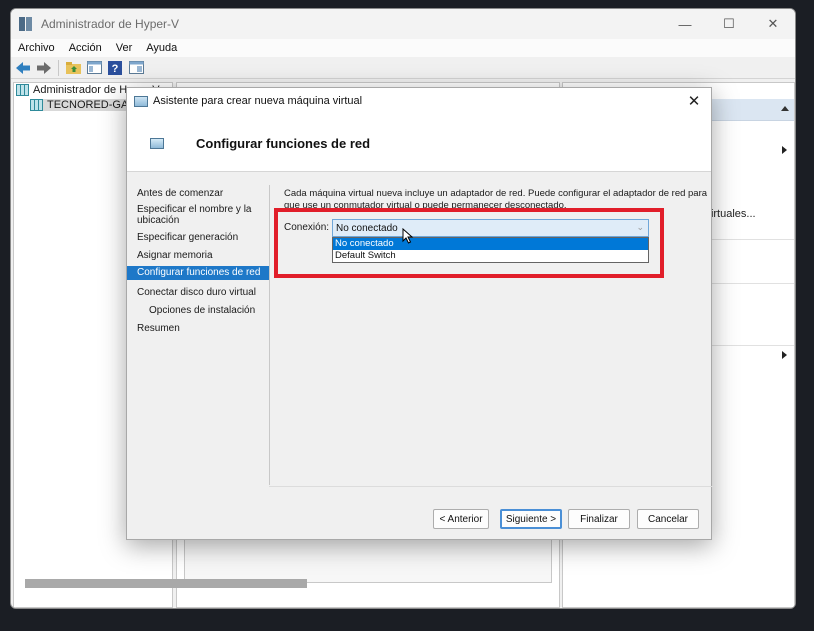  Describe the element at coordinates (403, 68) in the screenshot. I see `toolbar: ?` at that location.